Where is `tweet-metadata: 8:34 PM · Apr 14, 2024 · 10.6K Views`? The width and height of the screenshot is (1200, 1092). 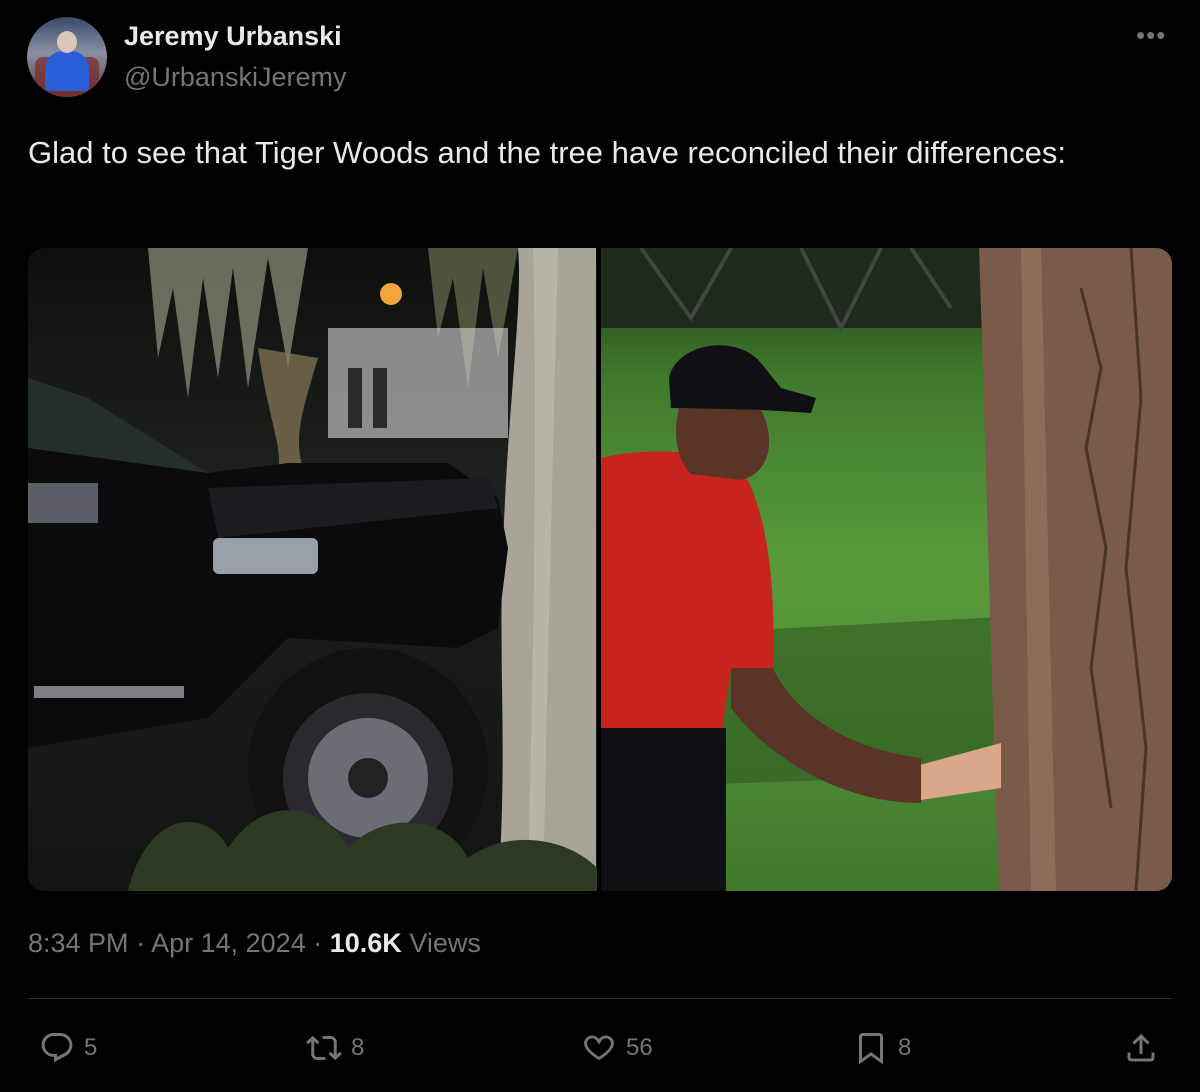 tweet-metadata: 8:34 PM · Apr 14, 2024 · 10.6K Views is located at coordinates (254, 943).